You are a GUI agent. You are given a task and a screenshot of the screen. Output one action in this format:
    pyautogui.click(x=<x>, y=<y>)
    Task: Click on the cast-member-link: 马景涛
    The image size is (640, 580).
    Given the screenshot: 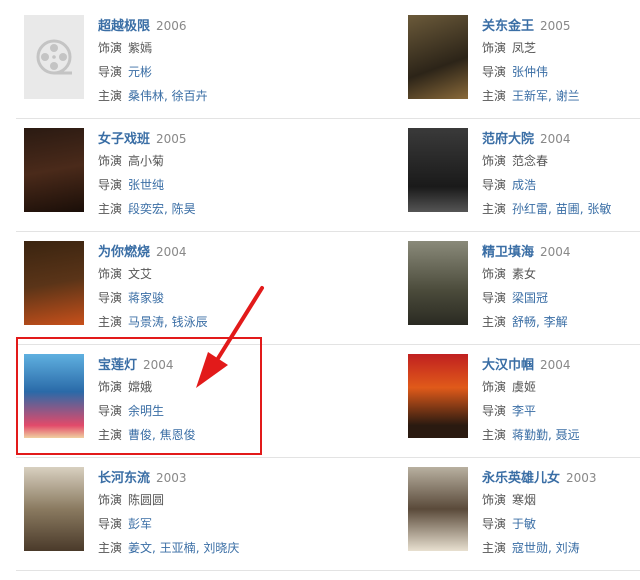 What is the action you would take?
    pyautogui.click(x=146, y=322)
    